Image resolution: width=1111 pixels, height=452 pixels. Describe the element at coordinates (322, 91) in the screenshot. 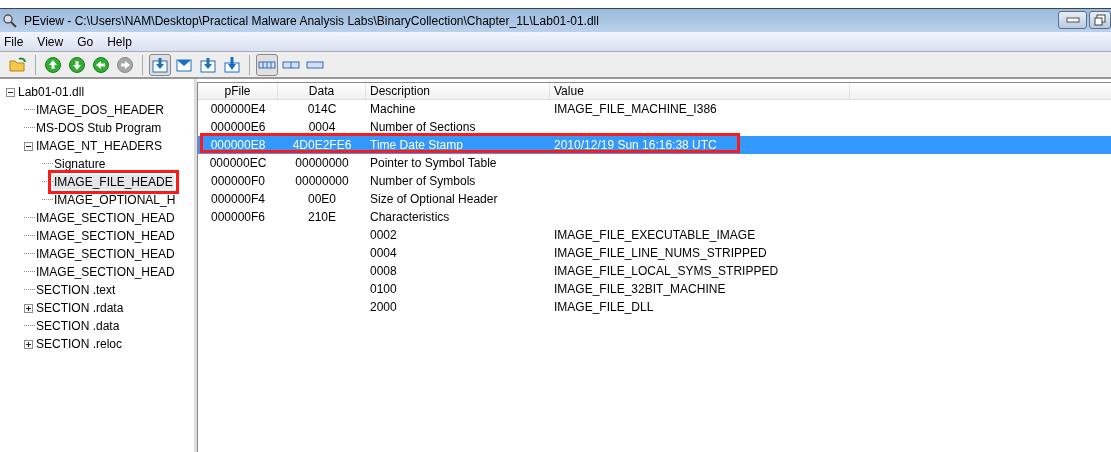

I see `column-header: Data` at that location.